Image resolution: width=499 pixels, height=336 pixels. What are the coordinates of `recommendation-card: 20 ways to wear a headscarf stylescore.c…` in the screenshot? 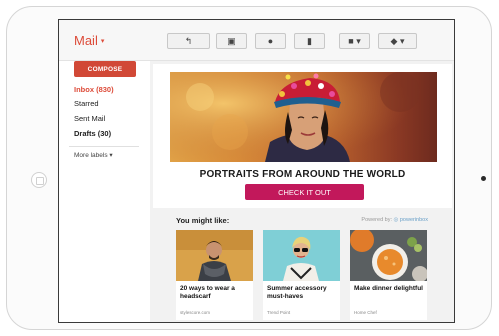 It's located at (214, 275).